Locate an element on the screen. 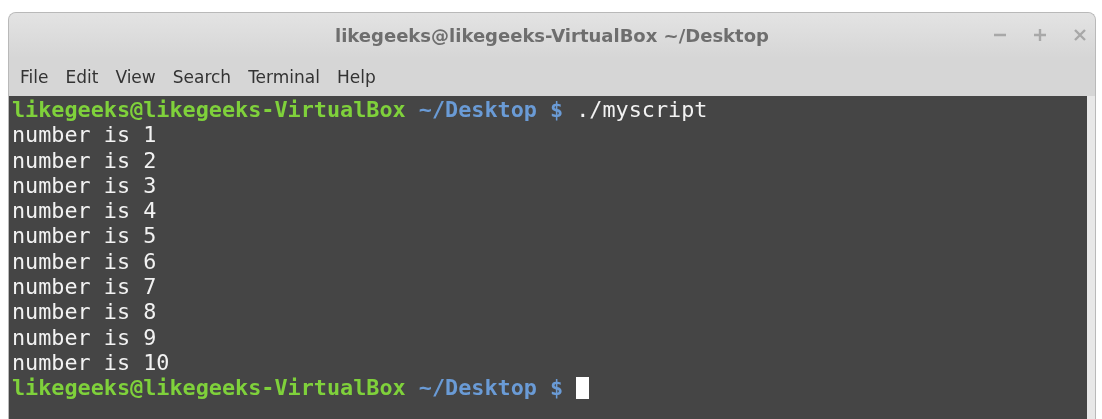 This screenshot has width=1102, height=419. command-text: ./myscript is located at coordinates (642, 110).